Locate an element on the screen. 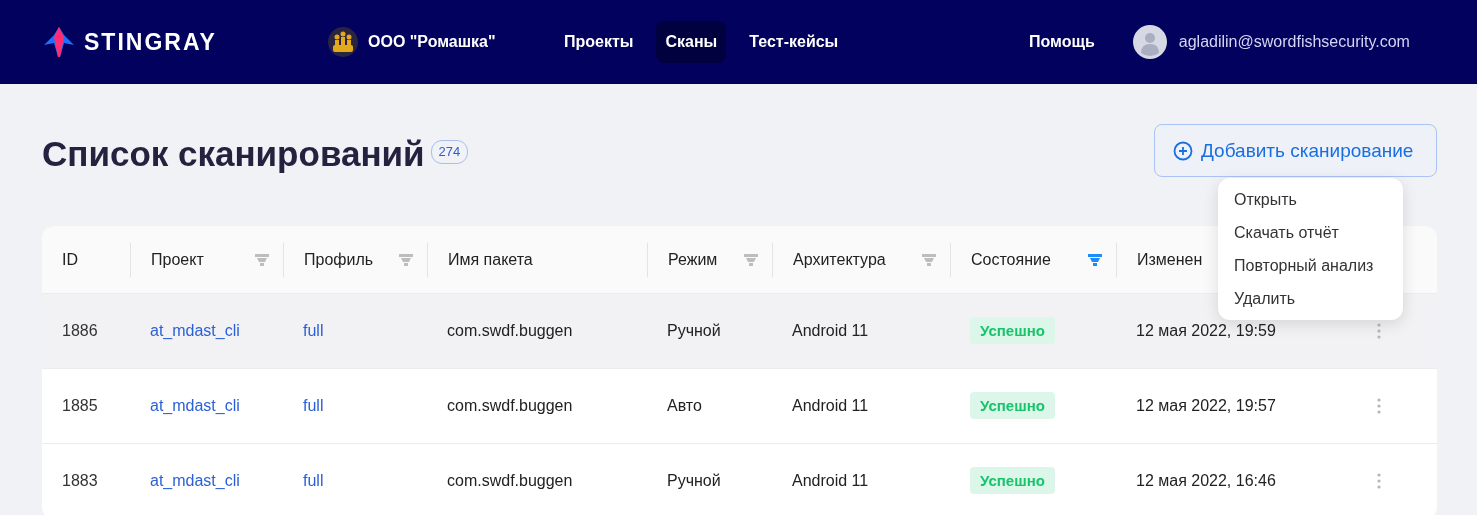 The width and height of the screenshot is (1477, 515). table-cell: 12 мая 2022, 16:46 is located at coordinates (1206, 480).